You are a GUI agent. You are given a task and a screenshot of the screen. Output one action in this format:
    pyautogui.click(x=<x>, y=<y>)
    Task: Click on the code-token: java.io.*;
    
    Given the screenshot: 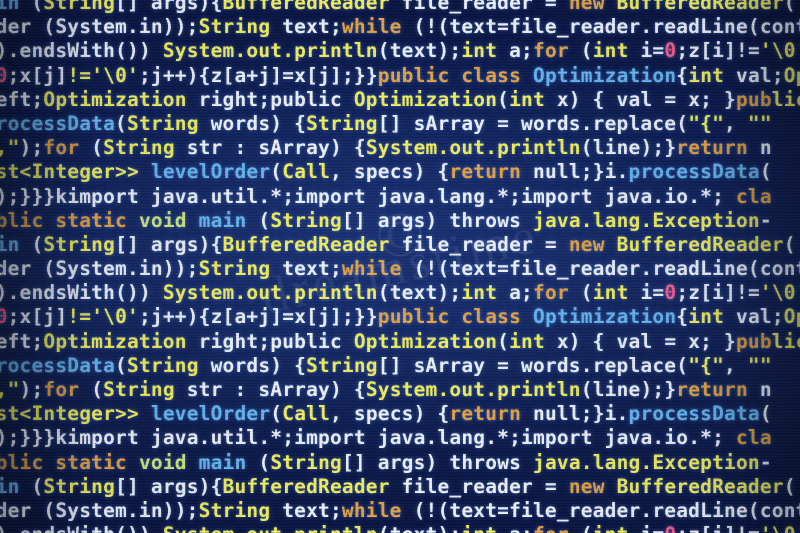 What is the action you would take?
    pyautogui.click(x=664, y=438)
    